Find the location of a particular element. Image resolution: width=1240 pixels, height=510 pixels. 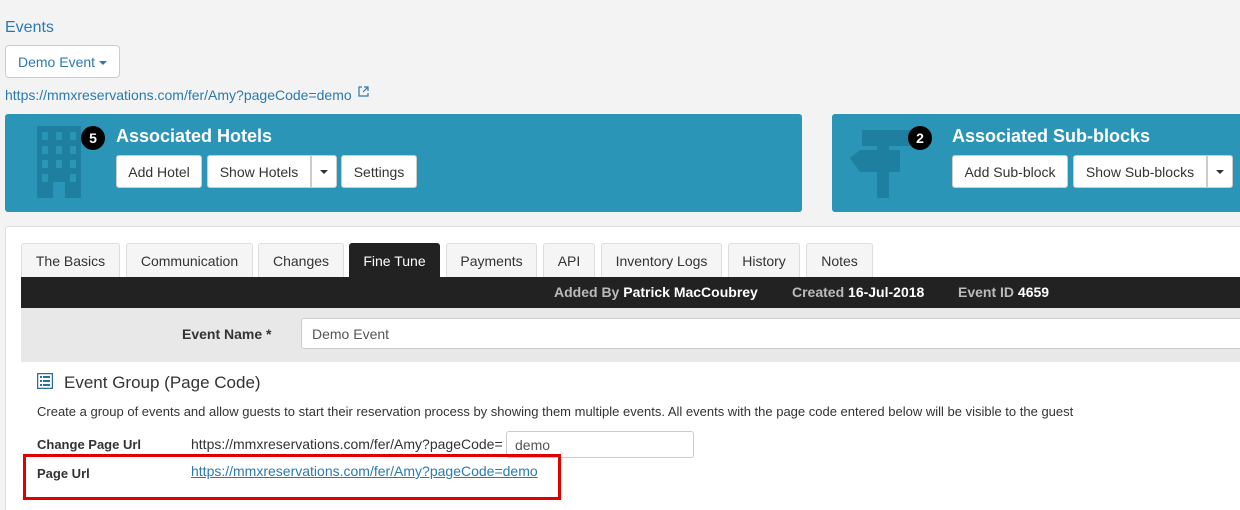

breadcrumb-events-link: Events is located at coordinates (29, 28).